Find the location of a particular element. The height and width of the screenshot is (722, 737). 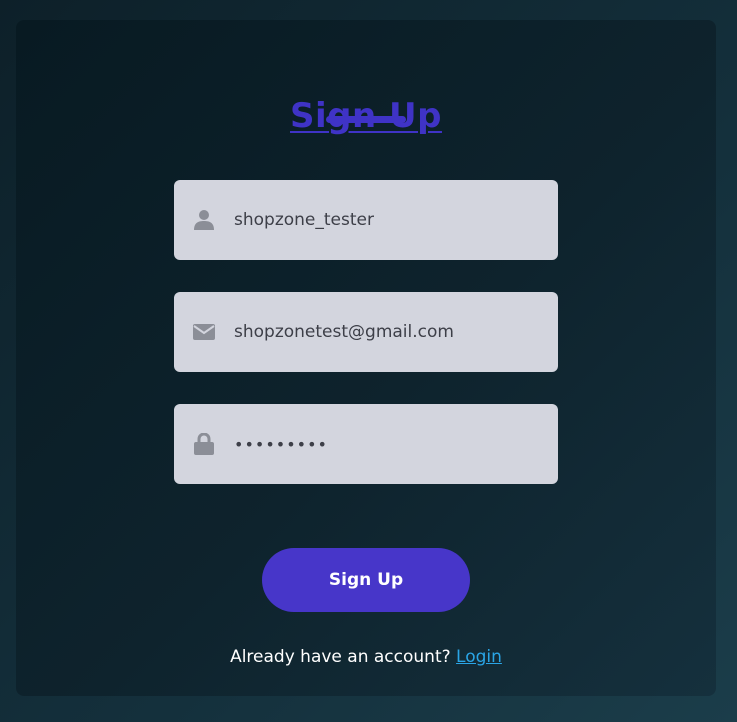

login-link: Login is located at coordinates (479, 657).